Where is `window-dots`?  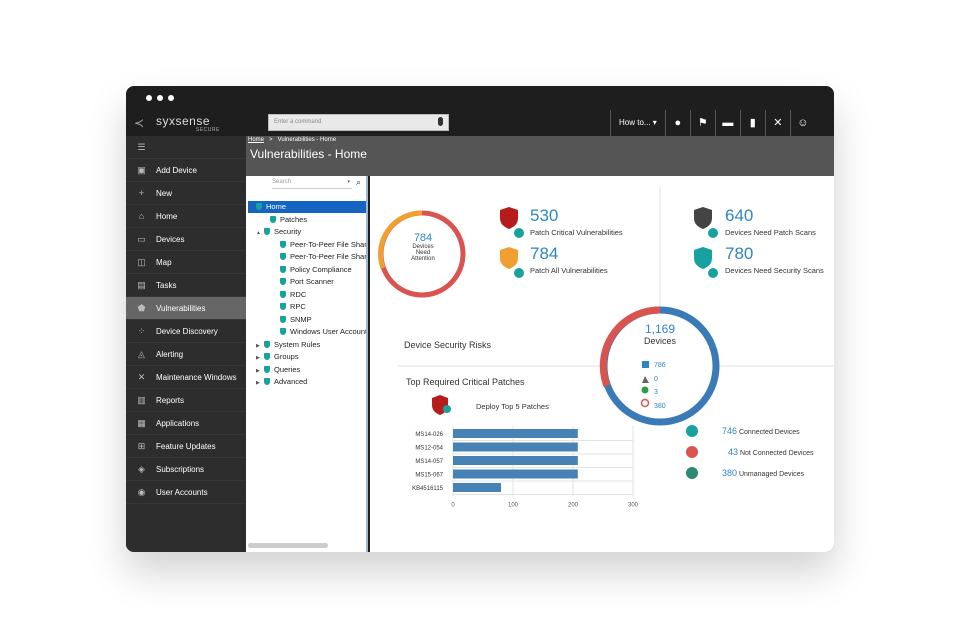 window-dots is located at coordinates (160, 98).